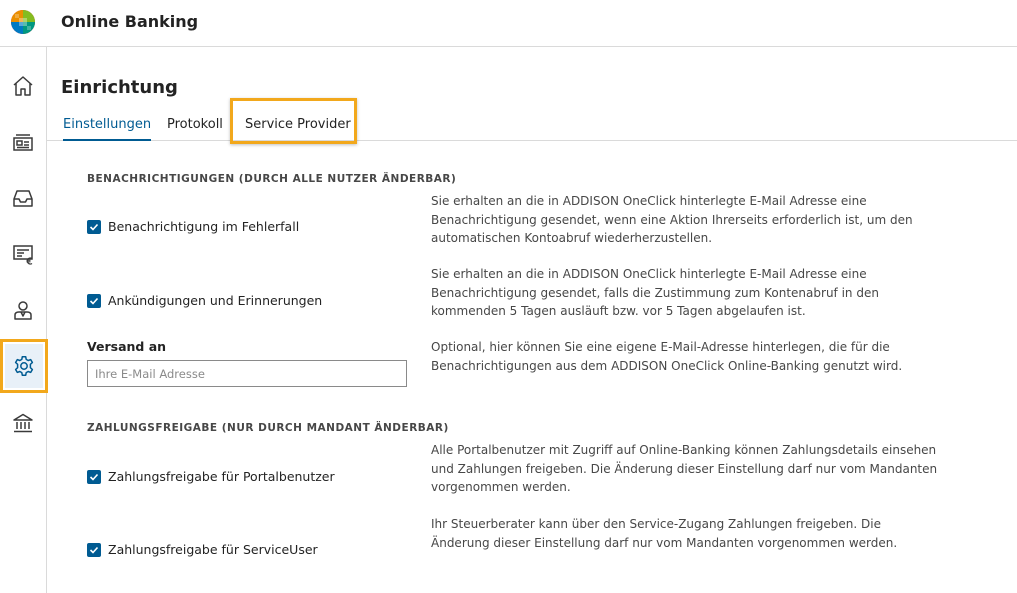  I want to click on payment-portal-checkbox, so click(94, 476).